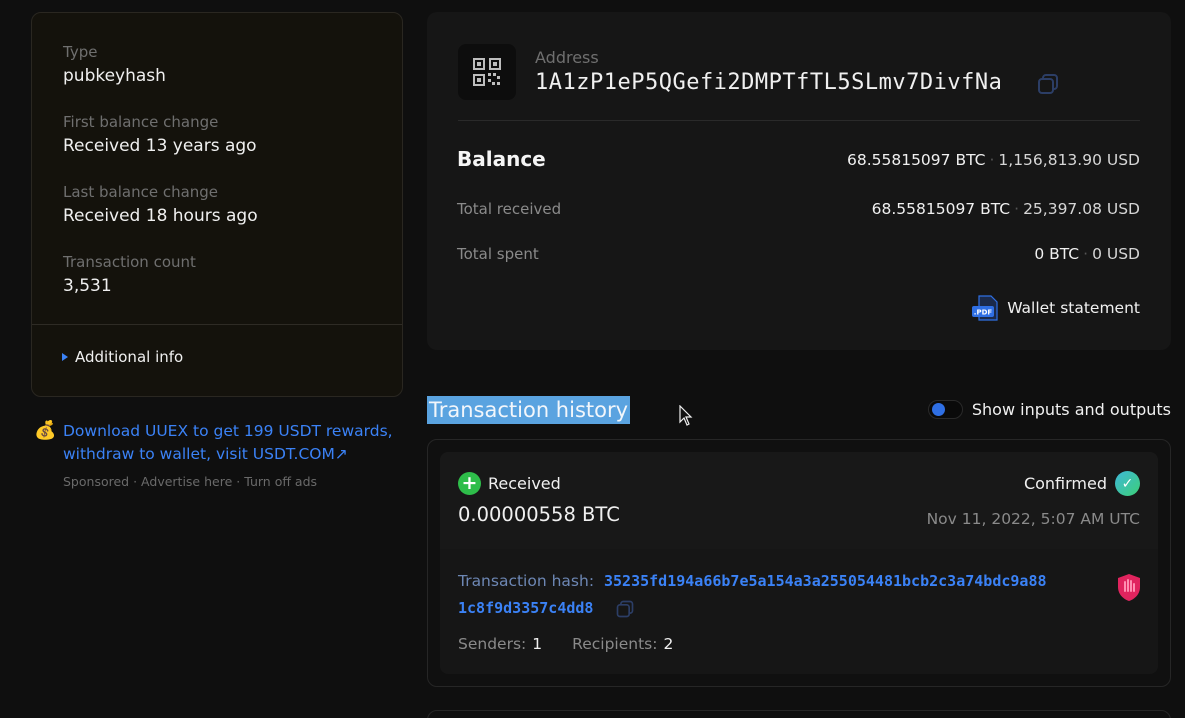  Describe the element at coordinates (80, 52) in the screenshot. I see `type-label: Type` at that location.